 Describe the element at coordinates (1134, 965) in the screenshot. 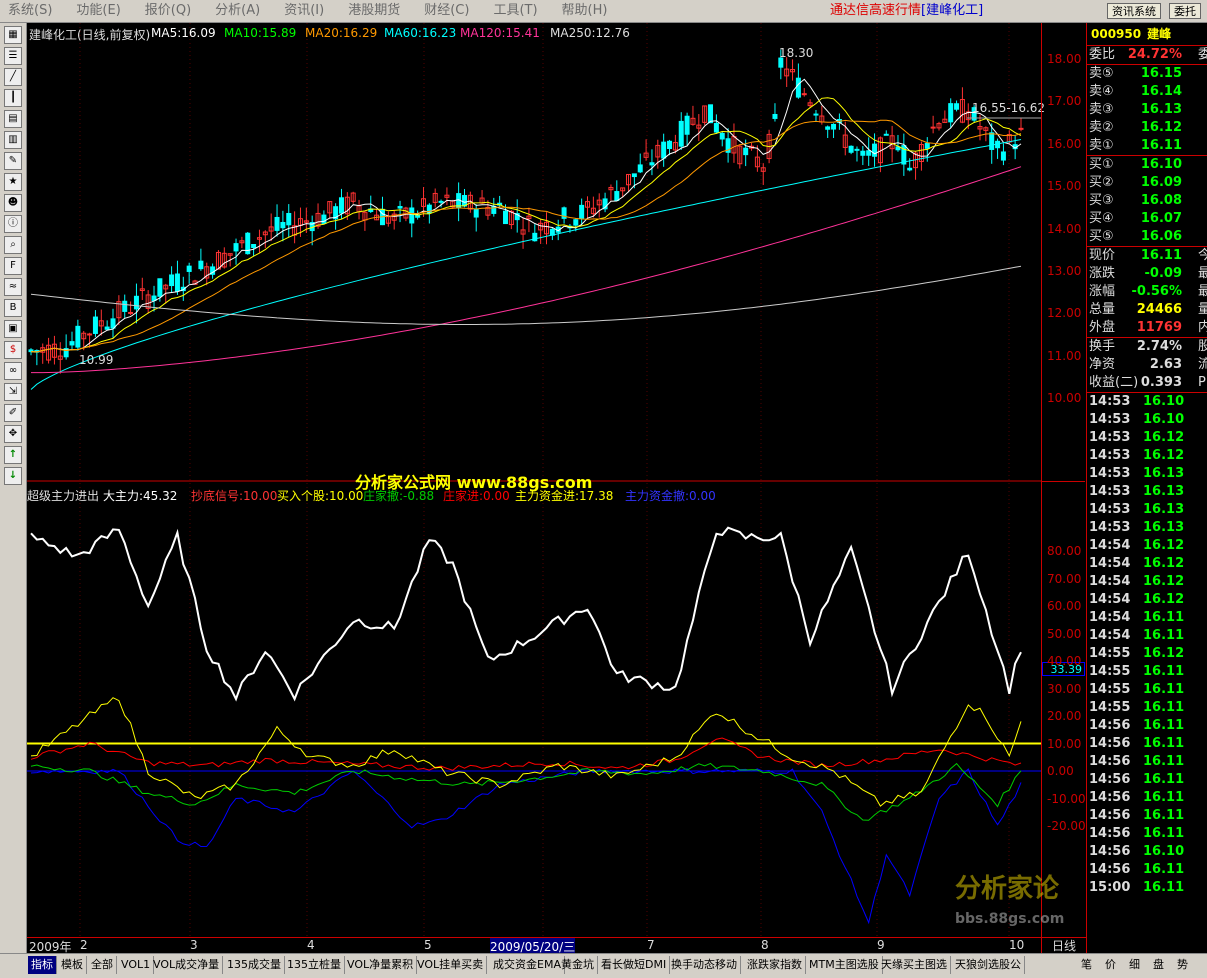

I see `panel-tab: 细` at that location.